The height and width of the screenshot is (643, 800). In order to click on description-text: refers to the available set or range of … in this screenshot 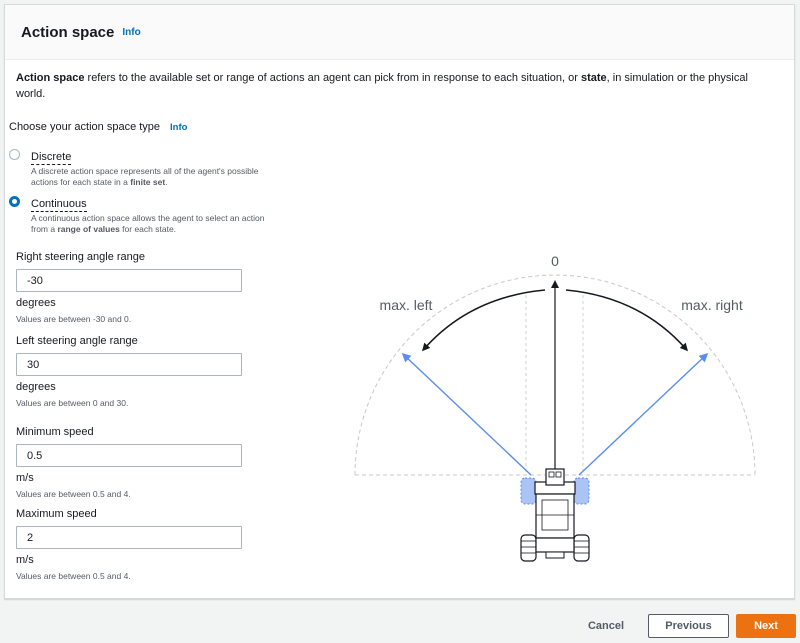, I will do `click(332, 78)`.